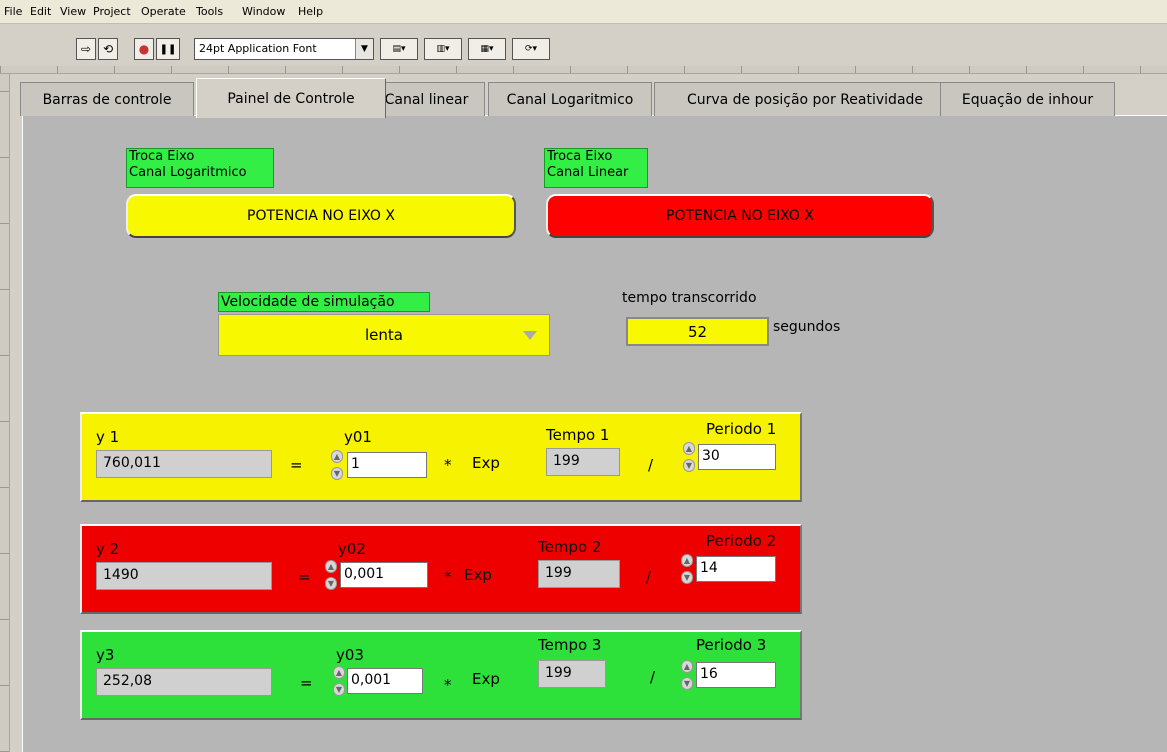  Describe the element at coordinates (258, 48) in the screenshot. I see `font-selector-value: 24pt Application Font` at that location.